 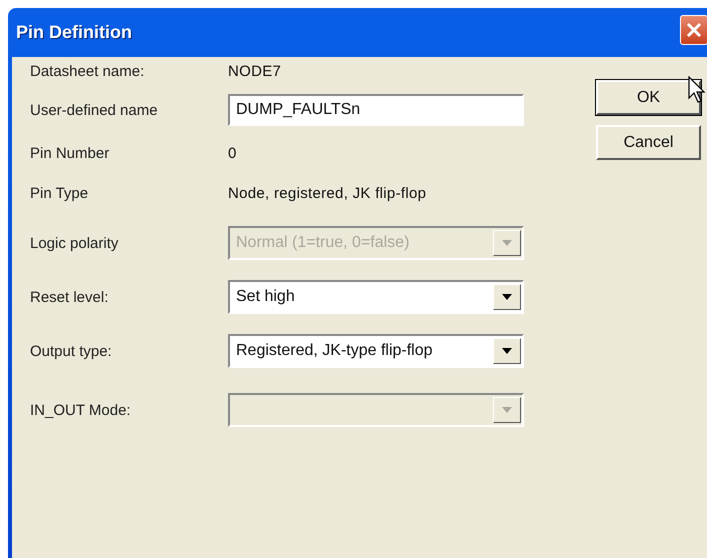 What do you see at coordinates (697, 90) in the screenshot?
I see `pointer-cursor-icon` at bounding box center [697, 90].